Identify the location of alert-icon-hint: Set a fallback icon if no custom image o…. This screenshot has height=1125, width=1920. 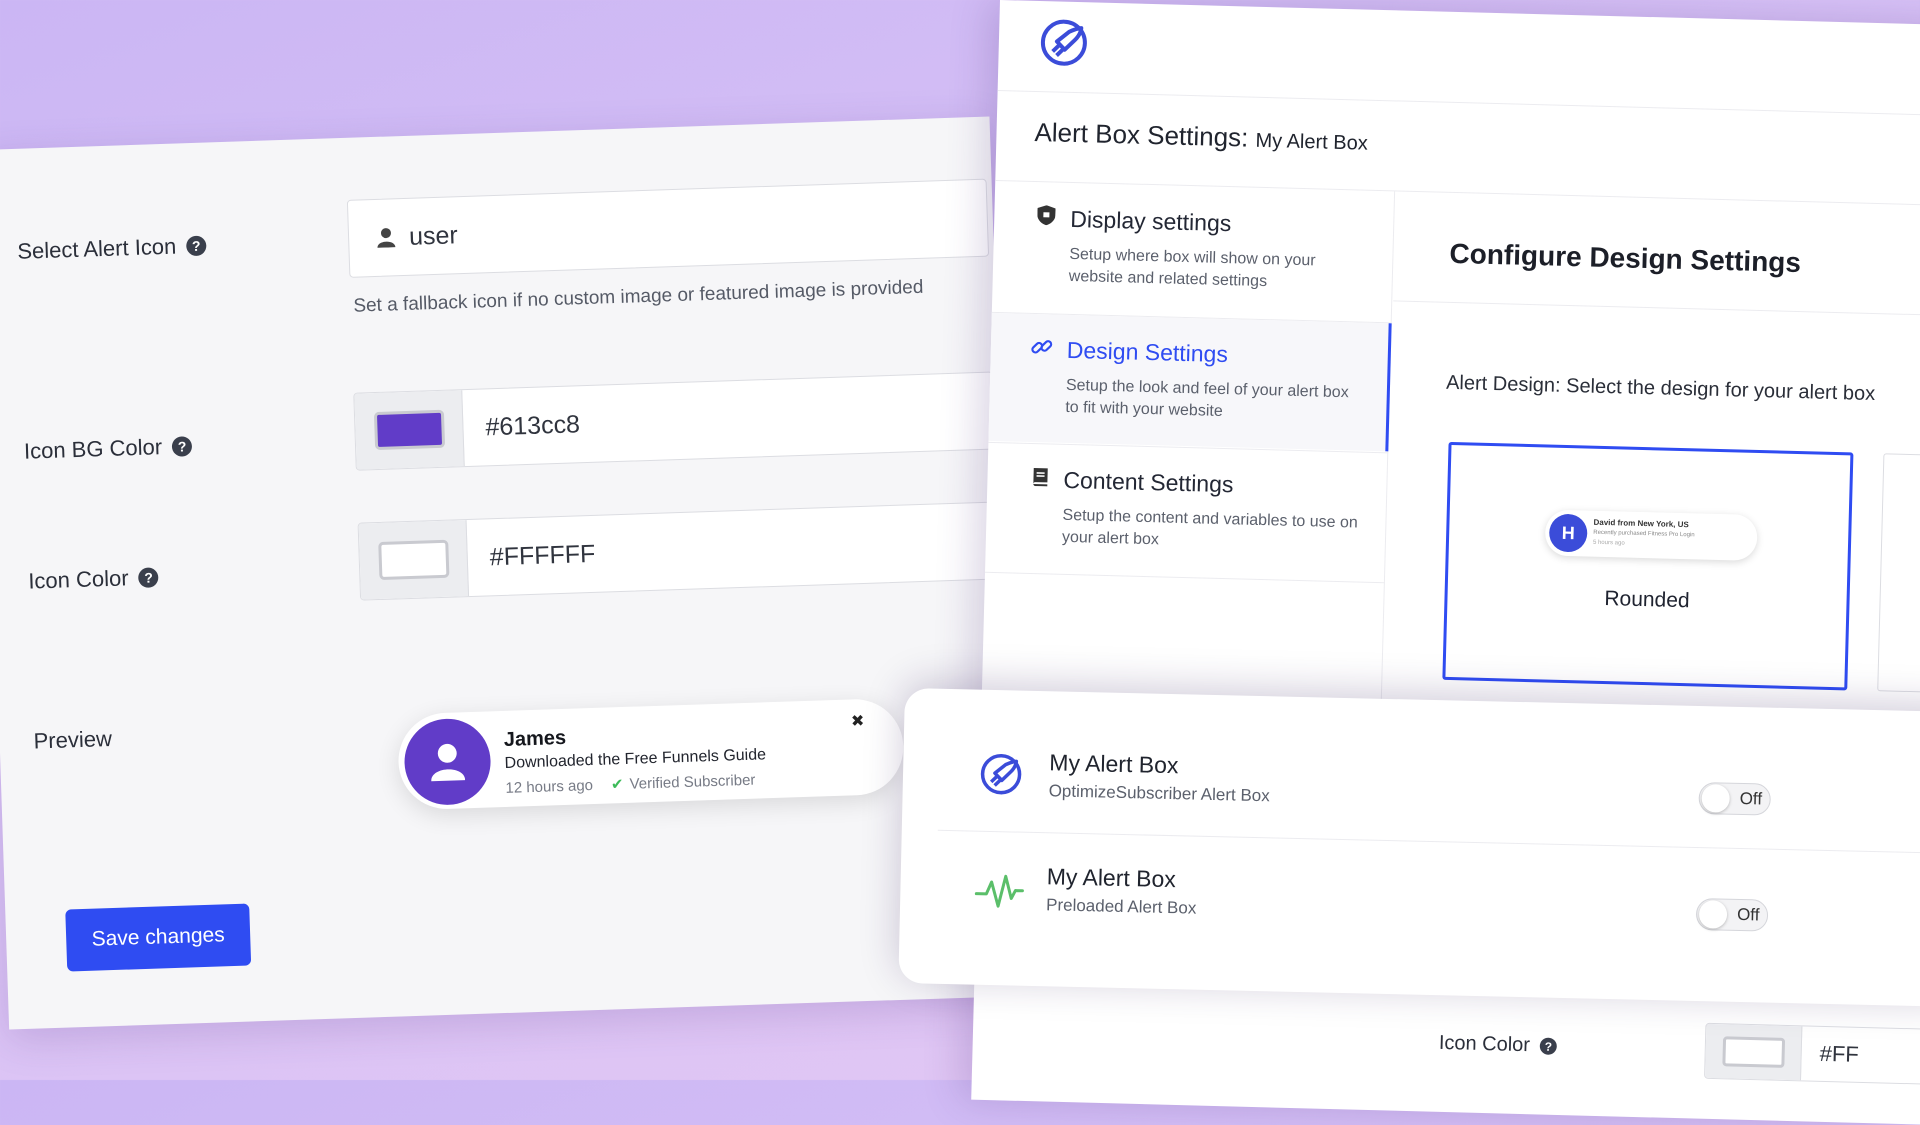
(638, 296).